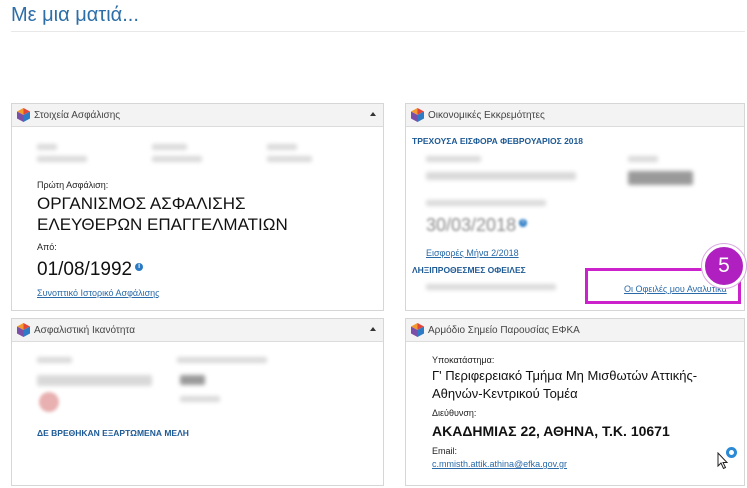 The width and height of the screenshot is (747, 488). Describe the element at coordinates (724, 266) in the screenshot. I see `step-badge: 5` at that location.